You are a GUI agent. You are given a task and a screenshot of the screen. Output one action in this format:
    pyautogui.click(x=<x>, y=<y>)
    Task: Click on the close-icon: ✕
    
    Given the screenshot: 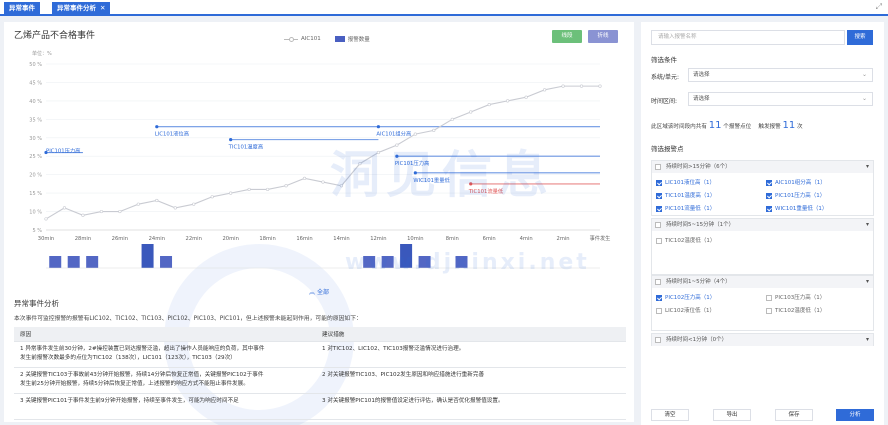 What is the action you would take?
    pyautogui.click(x=102, y=8)
    